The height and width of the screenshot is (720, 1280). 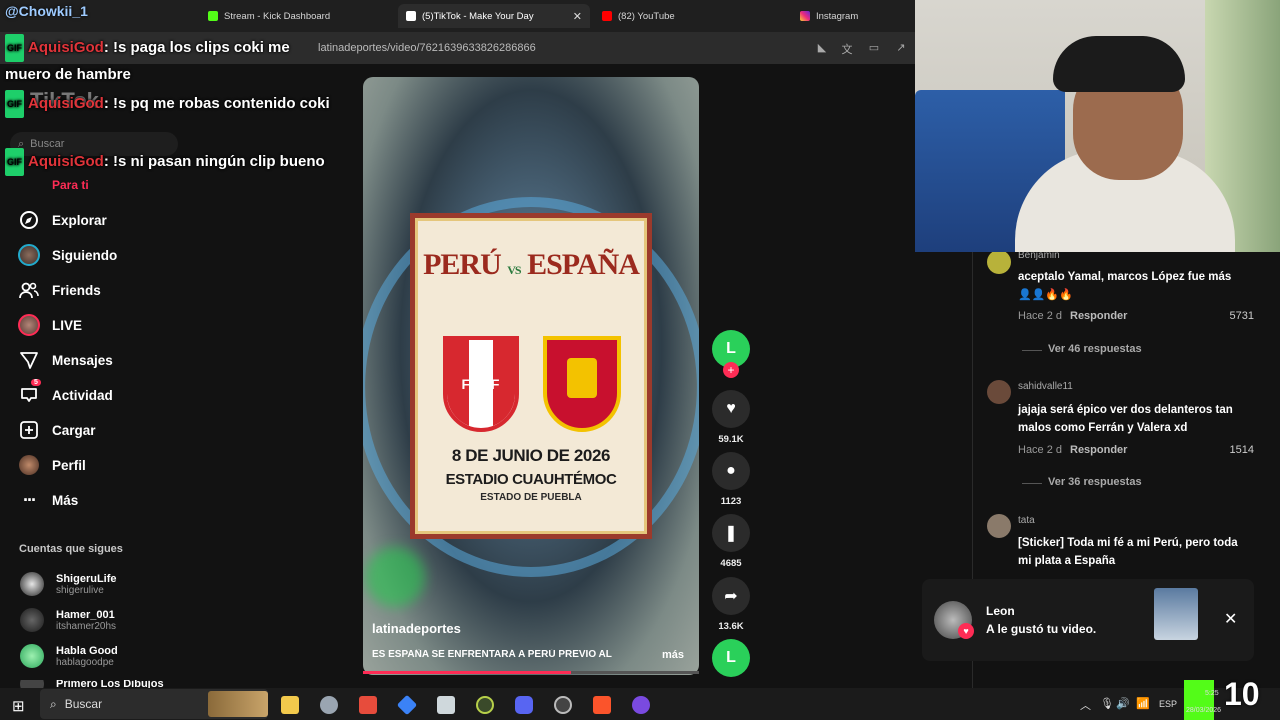 What do you see at coordinates (531, 672) in the screenshot?
I see `video-progress-track` at bounding box center [531, 672].